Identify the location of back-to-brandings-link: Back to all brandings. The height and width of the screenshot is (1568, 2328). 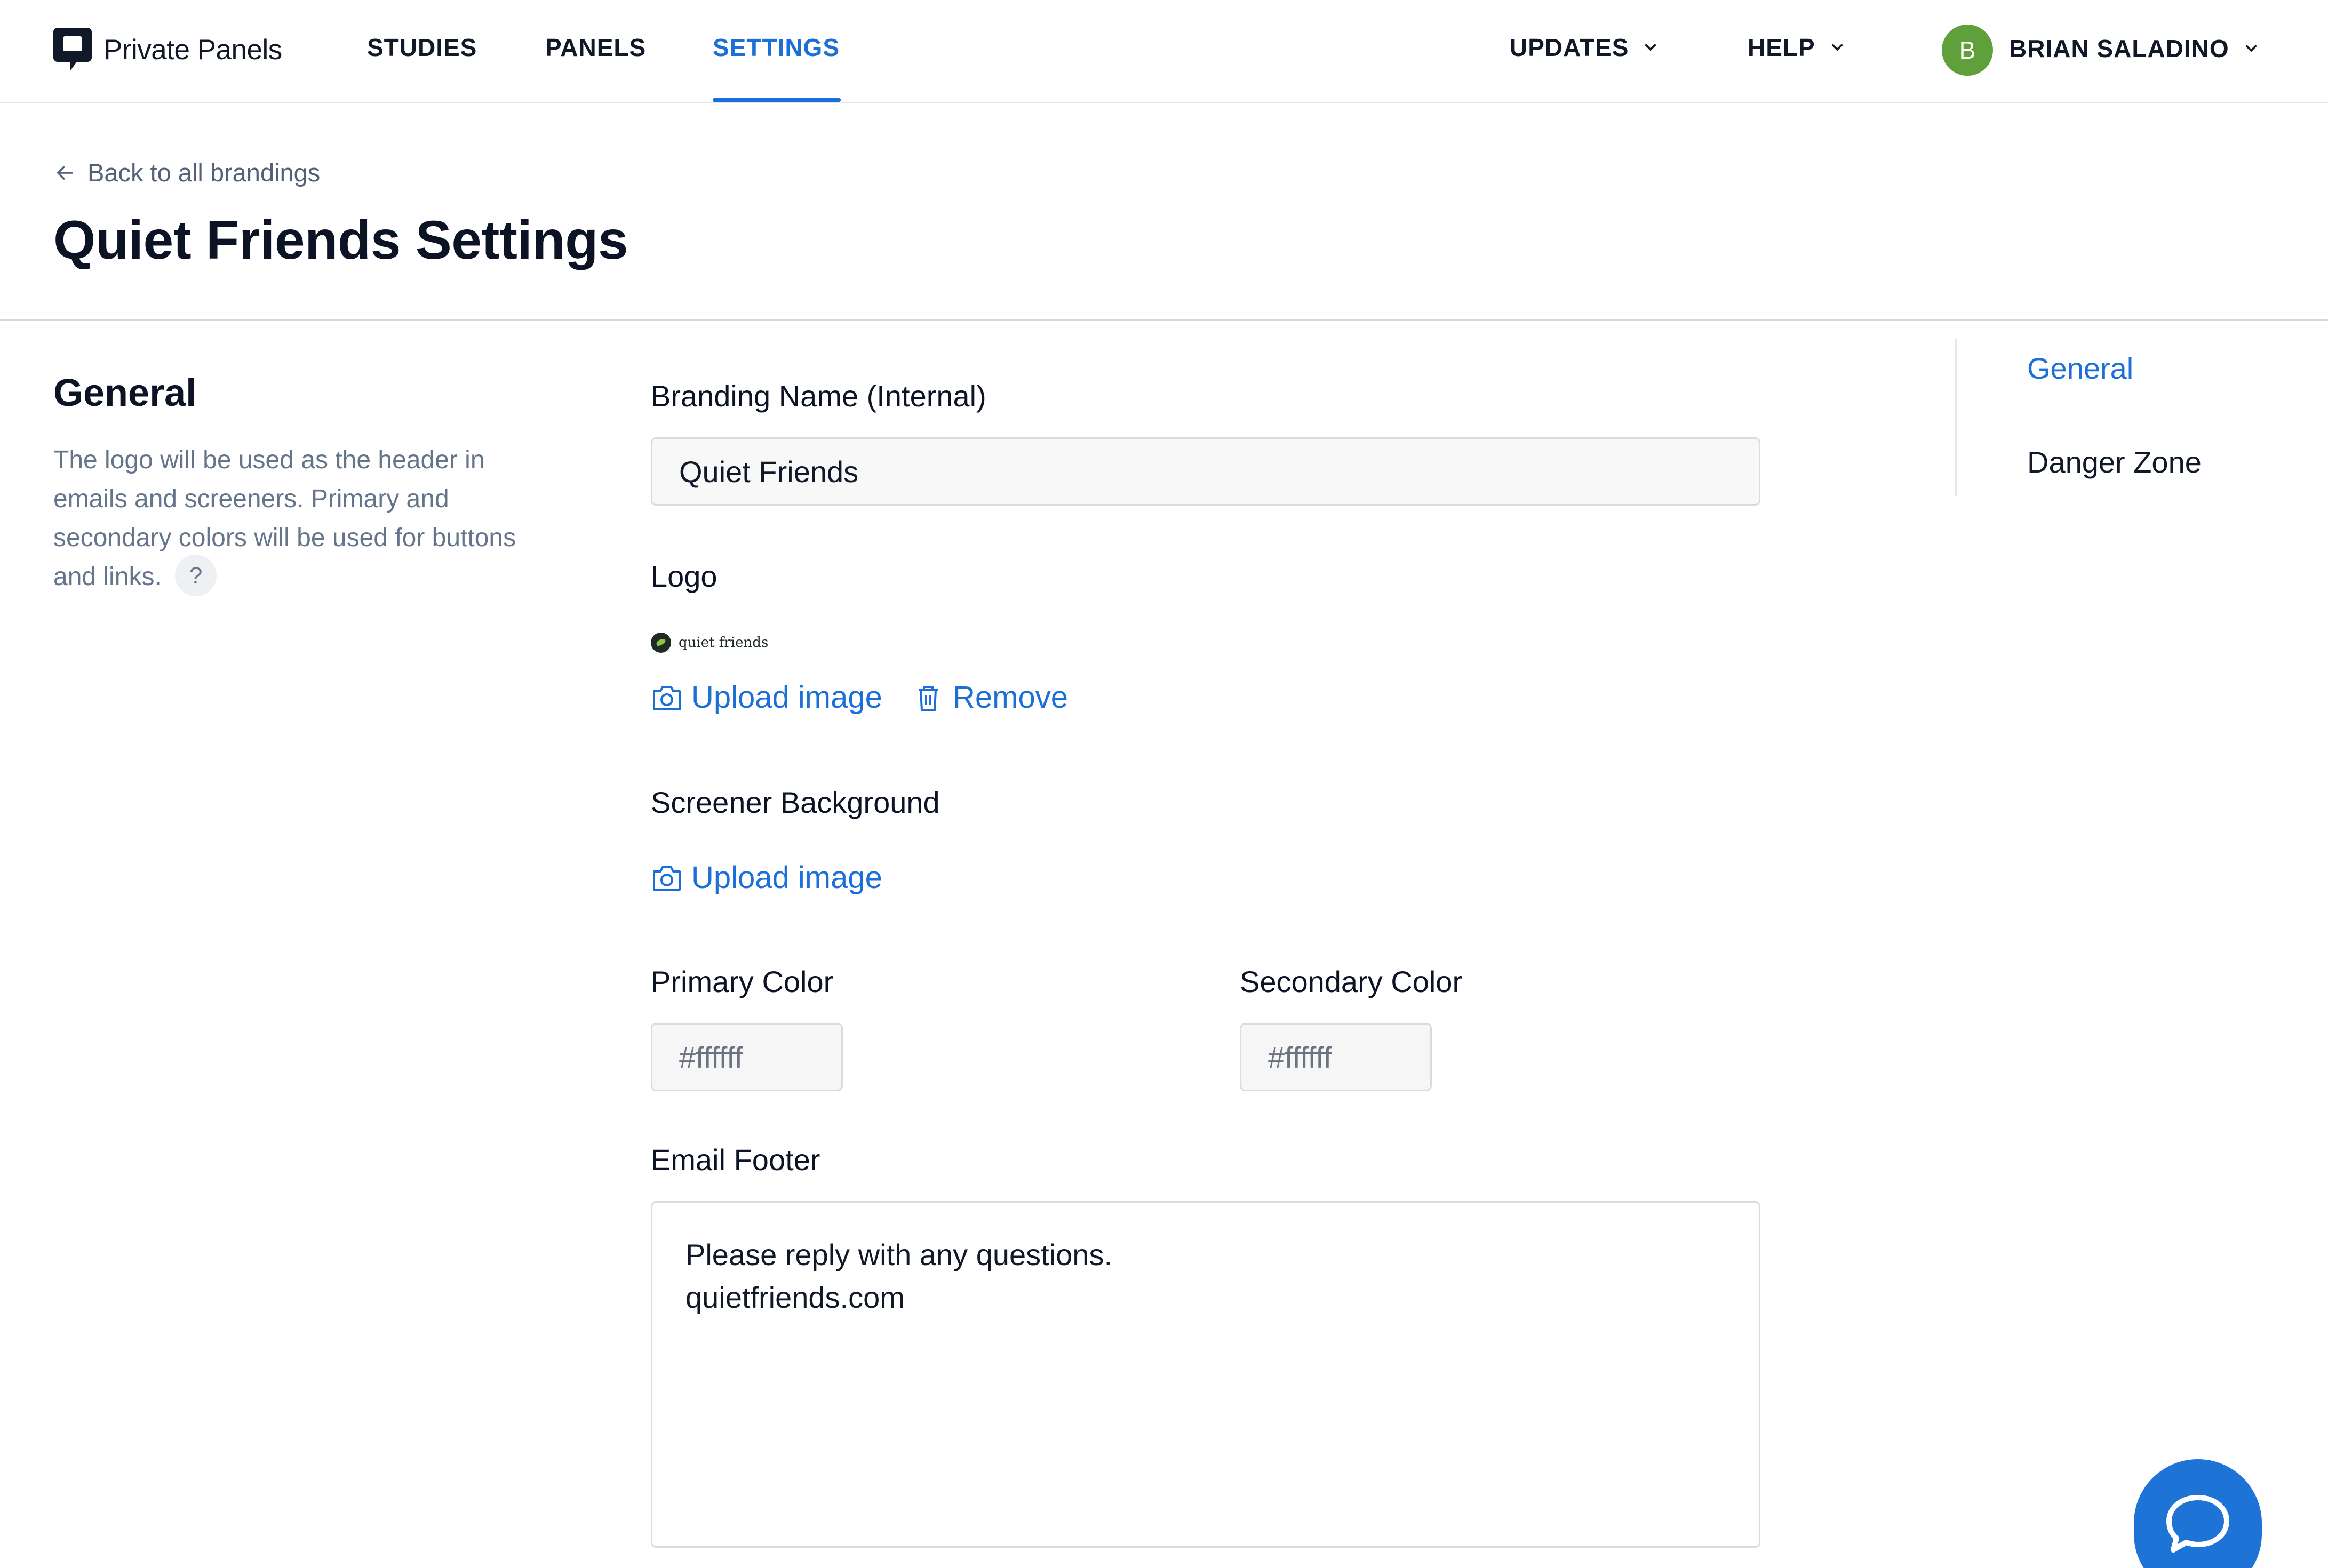
(187, 172).